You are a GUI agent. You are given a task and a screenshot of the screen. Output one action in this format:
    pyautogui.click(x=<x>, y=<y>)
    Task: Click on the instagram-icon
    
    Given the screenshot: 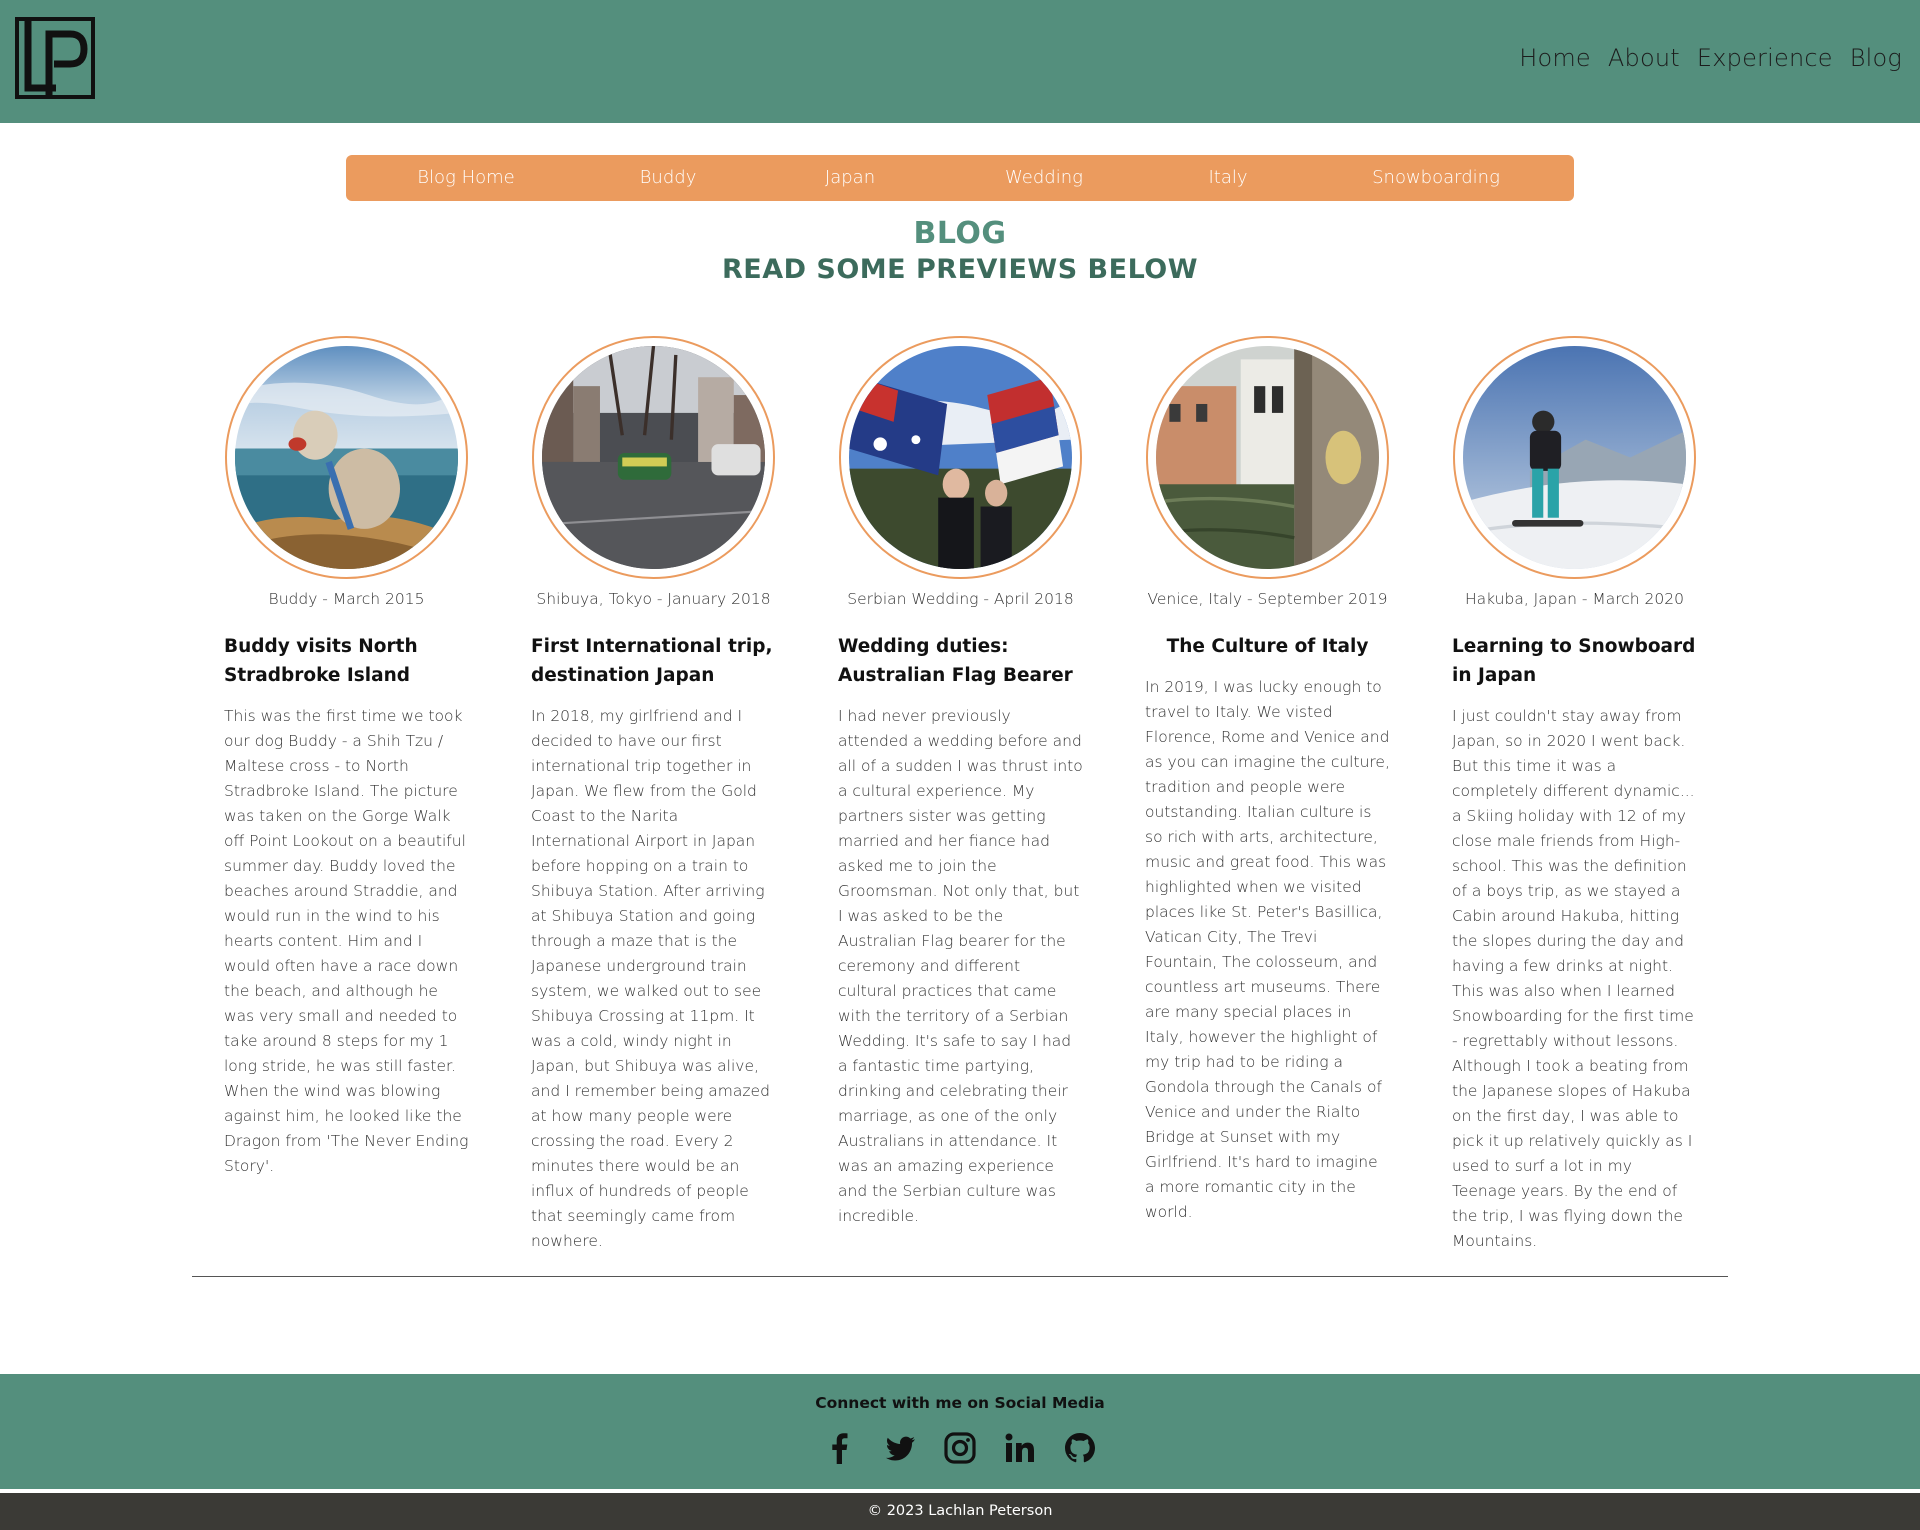 What is the action you would take?
    pyautogui.click(x=960, y=1448)
    